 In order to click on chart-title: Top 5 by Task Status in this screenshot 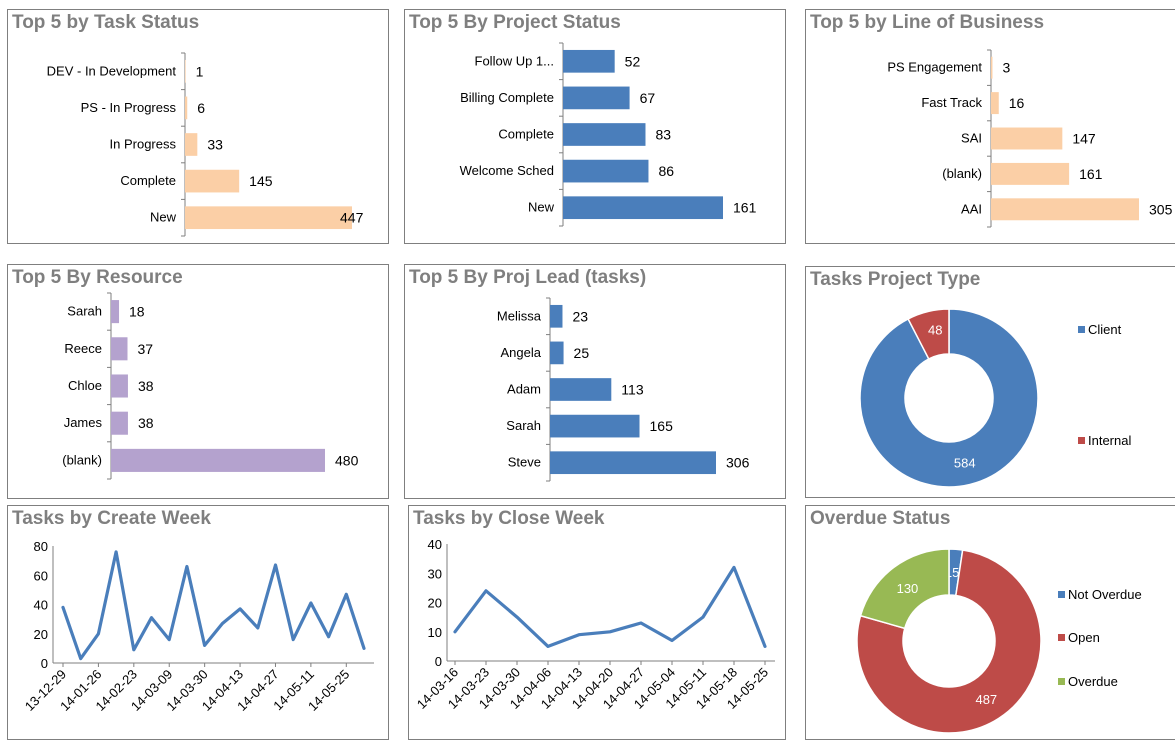, I will do `click(106, 22)`.